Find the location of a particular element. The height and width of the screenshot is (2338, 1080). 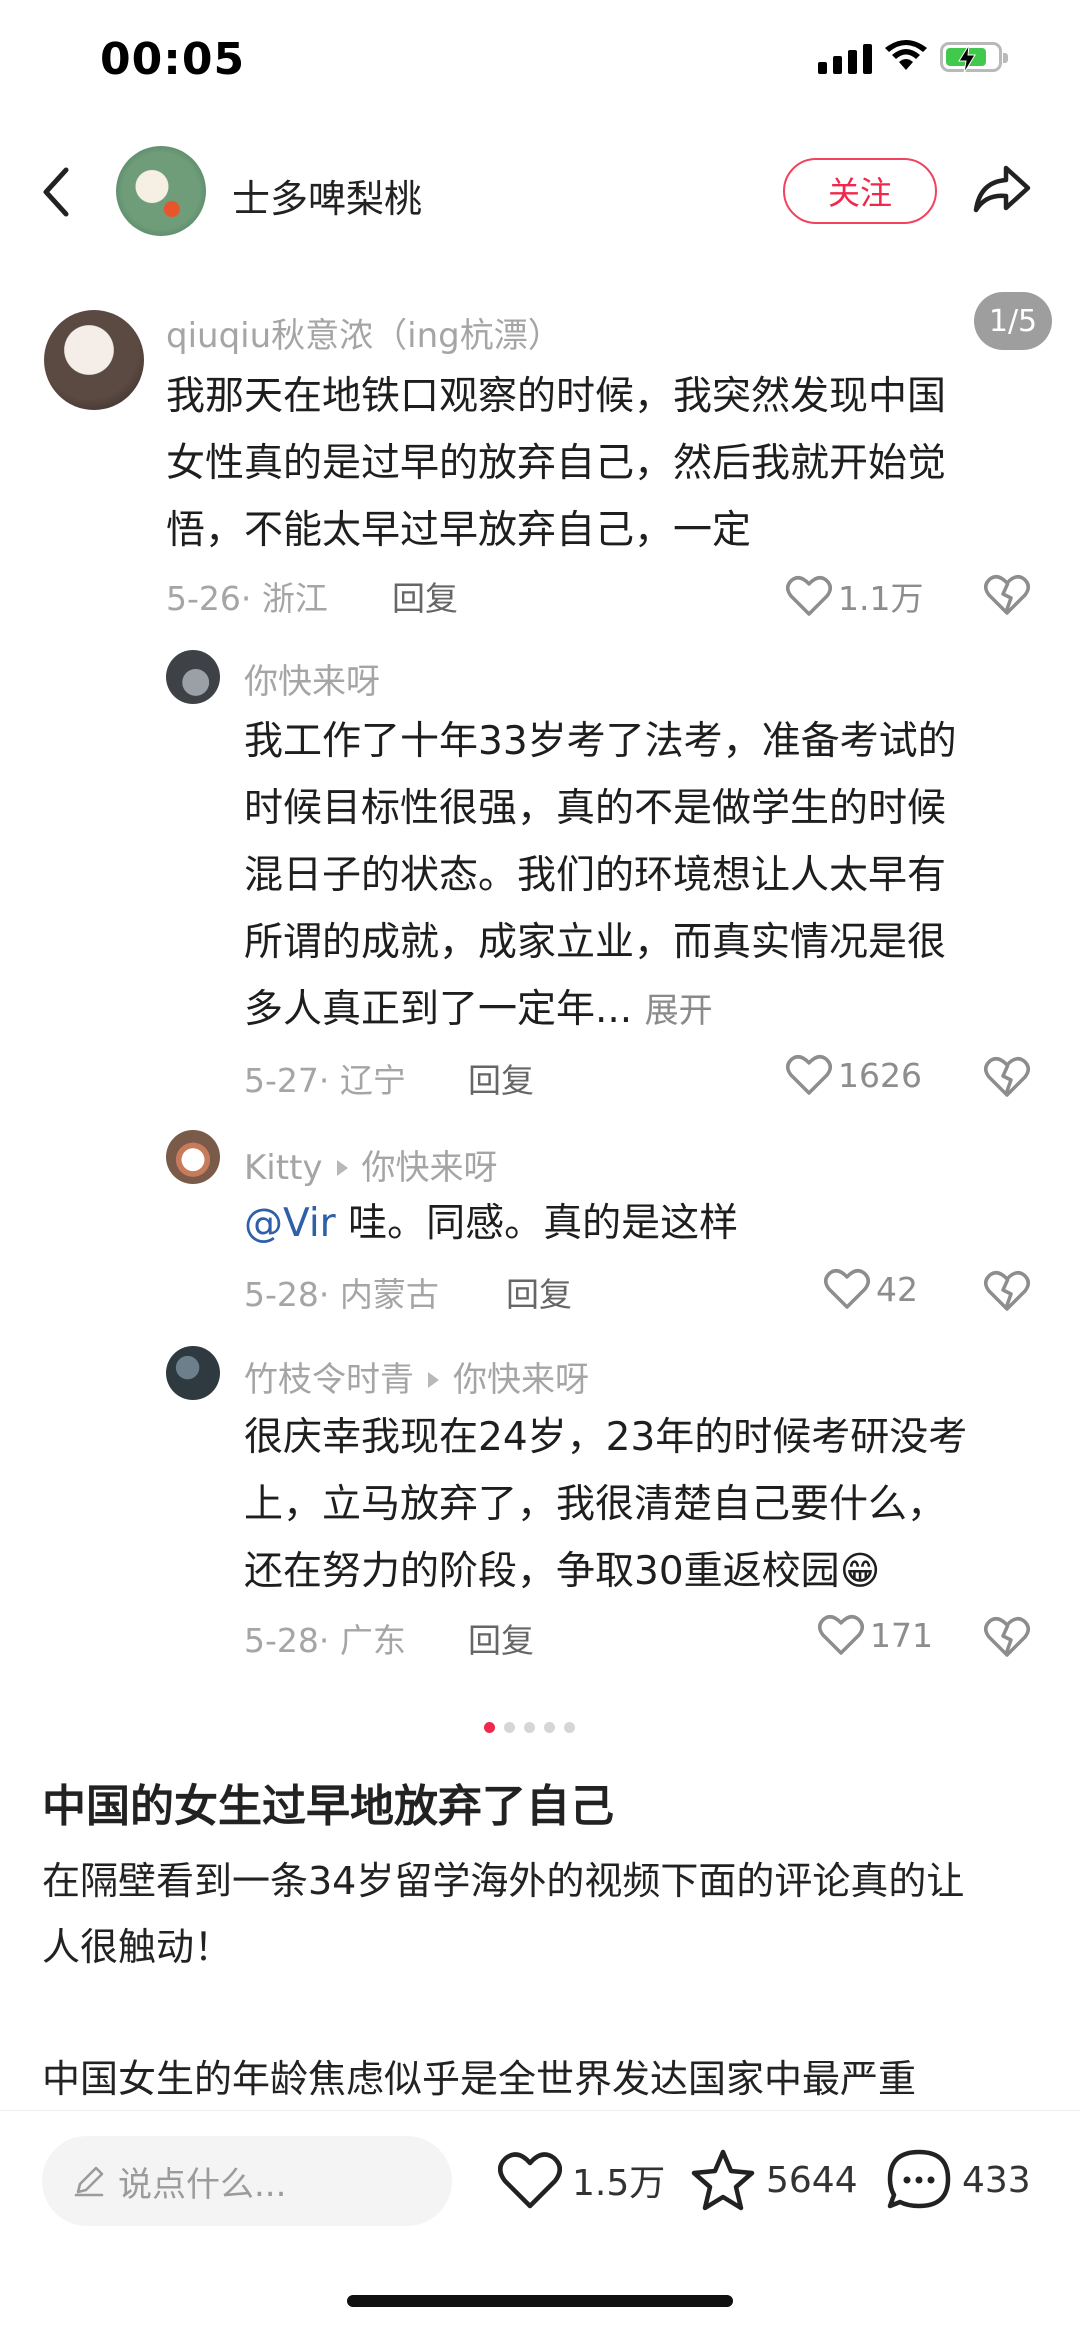

commenter-name: Kitty 你快来呀 is located at coordinates (371, 1164).